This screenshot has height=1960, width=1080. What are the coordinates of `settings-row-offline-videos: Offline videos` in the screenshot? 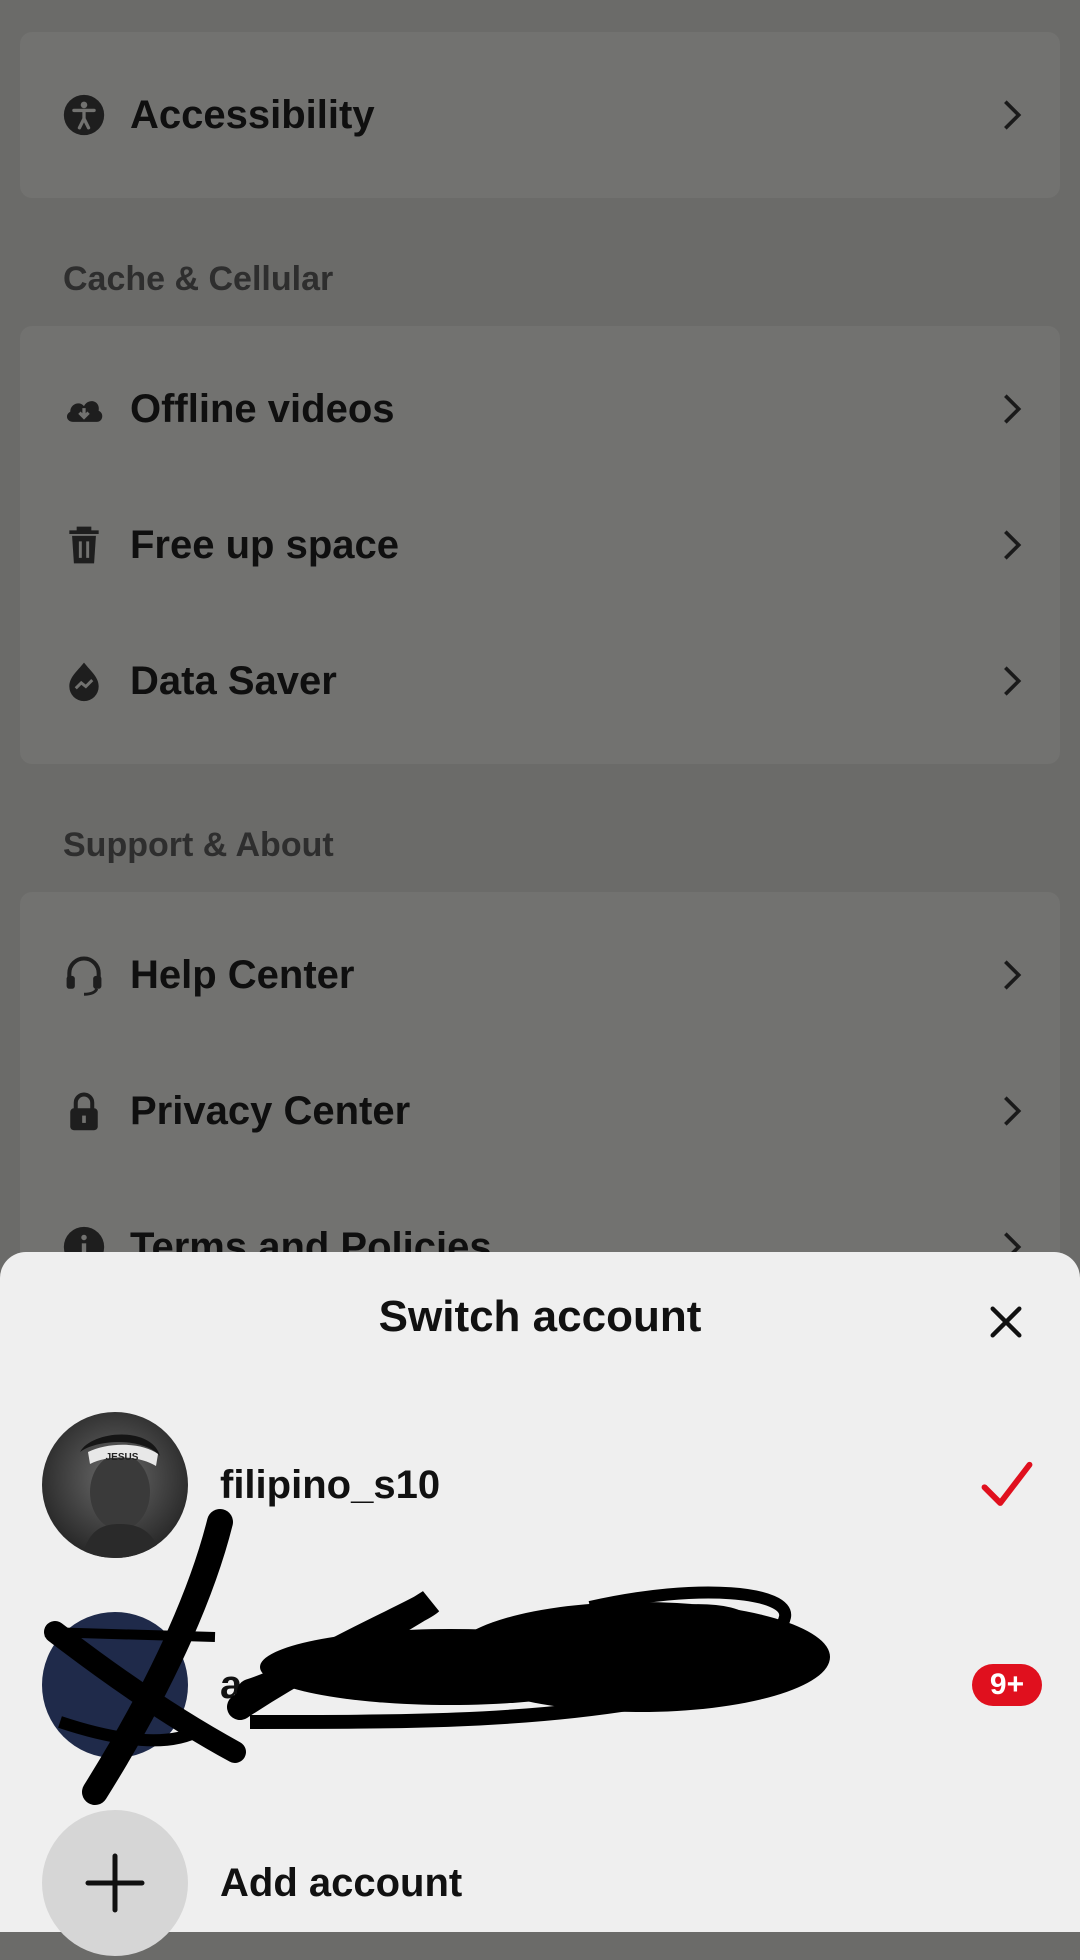 It's located at (540, 409).